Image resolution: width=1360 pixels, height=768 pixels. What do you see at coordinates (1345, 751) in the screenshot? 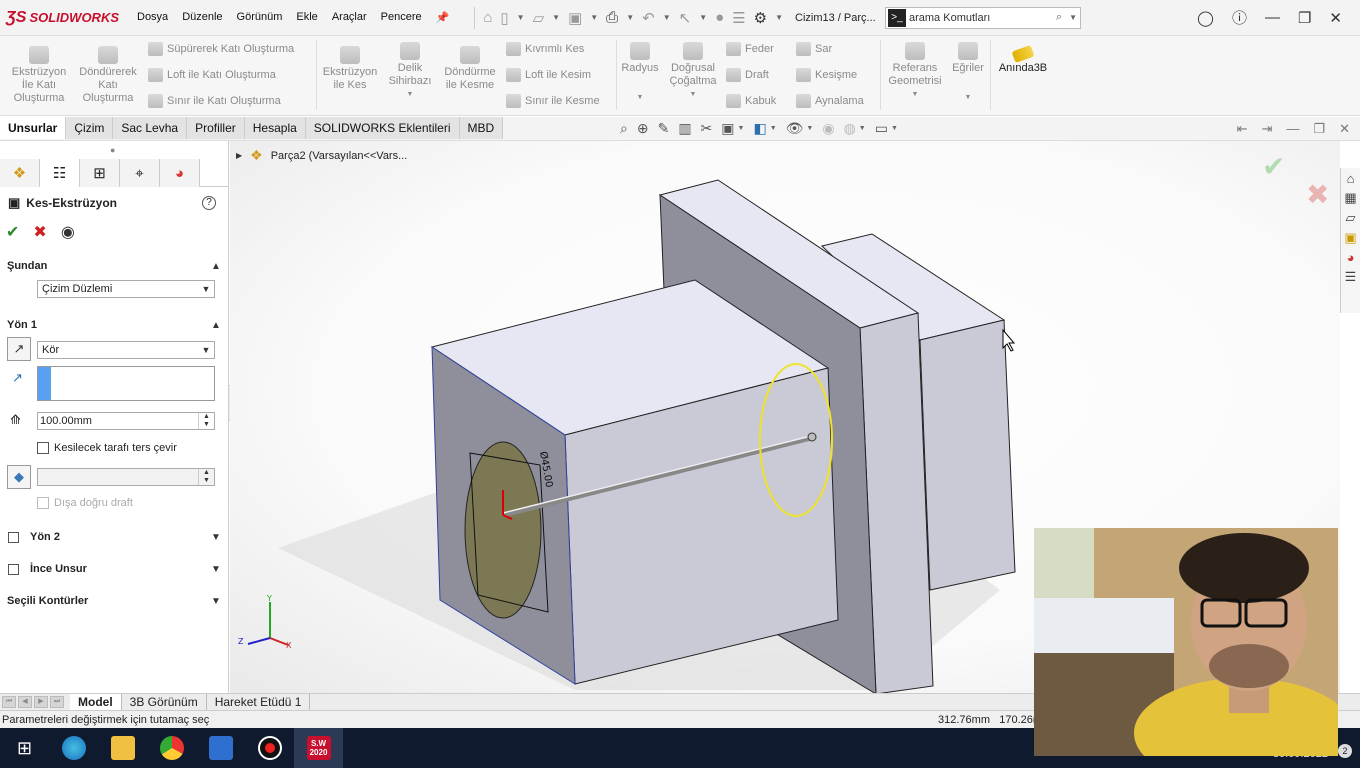
I see `notification-badge: 2` at bounding box center [1345, 751].